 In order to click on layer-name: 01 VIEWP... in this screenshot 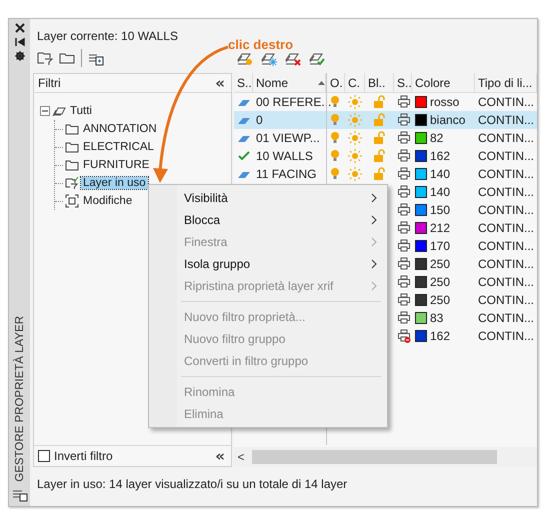, I will do `click(288, 138)`.